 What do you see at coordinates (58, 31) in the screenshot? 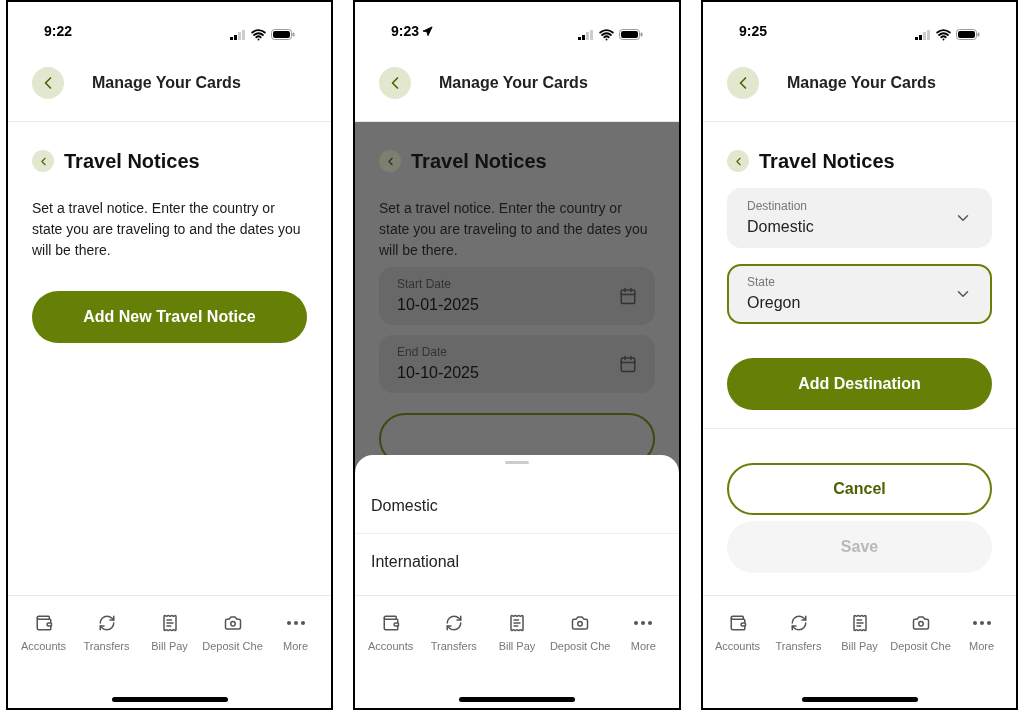
I see `status-time: 9:22` at bounding box center [58, 31].